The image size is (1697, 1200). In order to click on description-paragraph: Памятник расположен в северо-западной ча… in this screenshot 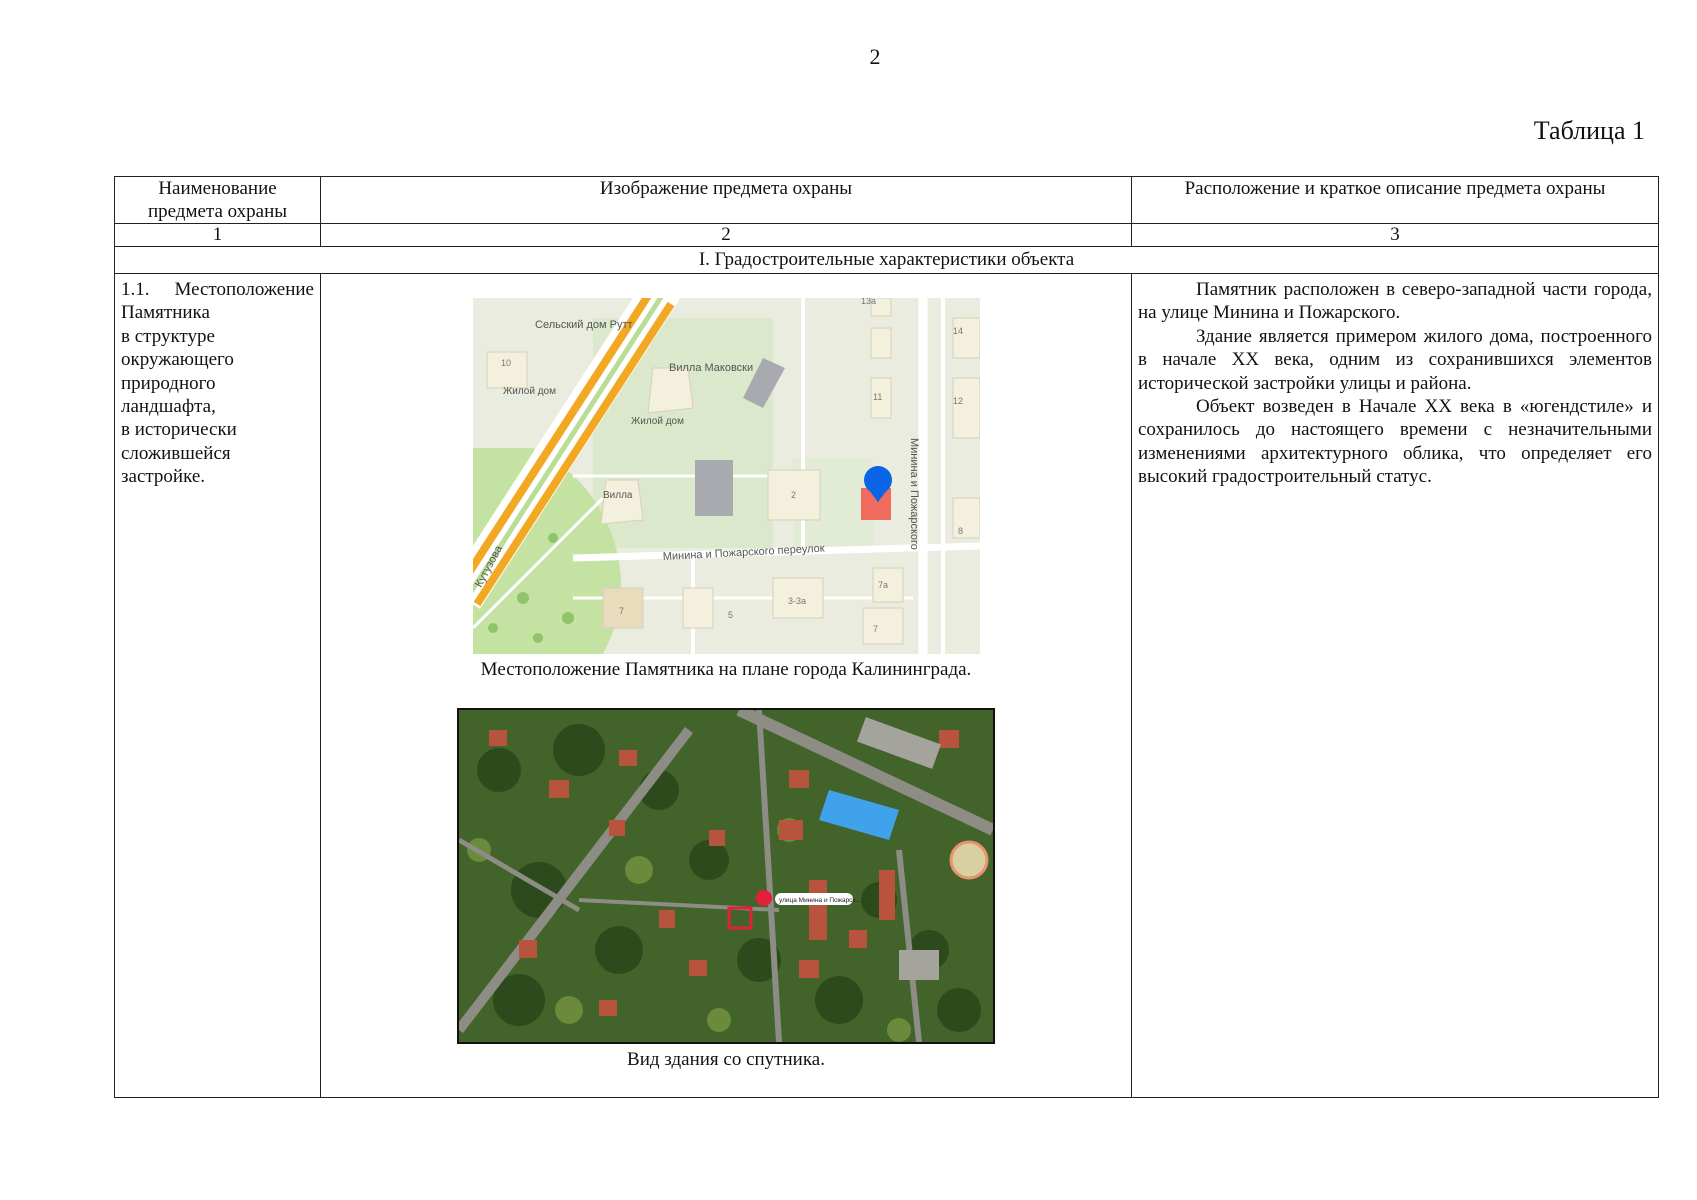, I will do `click(1395, 301)`.